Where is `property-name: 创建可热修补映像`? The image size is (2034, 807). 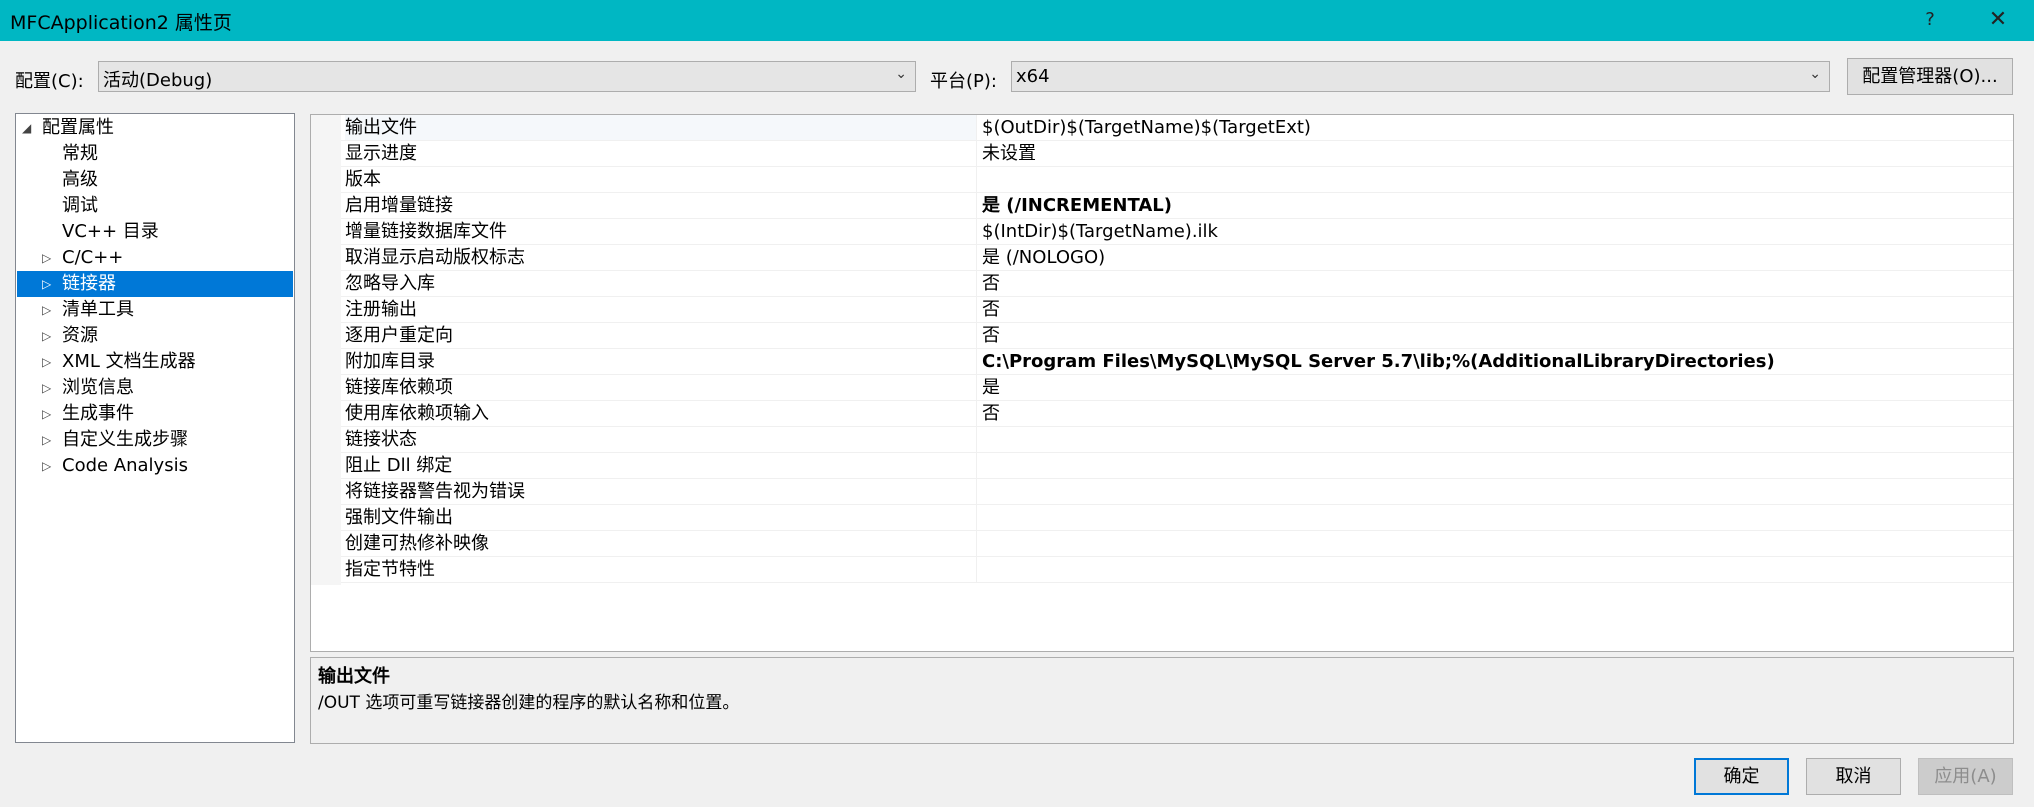
property-name: 创建可热修补映像 is located at coordinates (661, 543).